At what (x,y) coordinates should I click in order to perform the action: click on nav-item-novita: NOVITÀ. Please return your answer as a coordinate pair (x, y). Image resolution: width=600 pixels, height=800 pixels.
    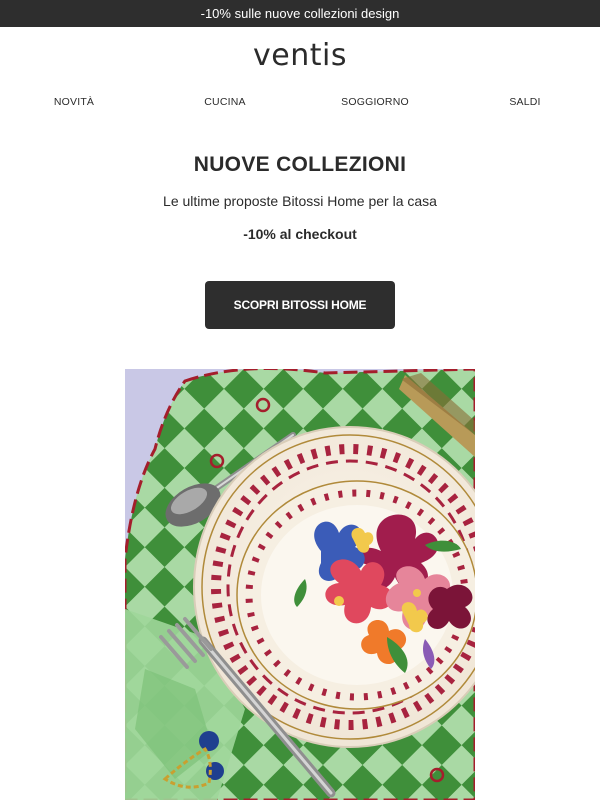
    Looking at the image, I should click on (74, 102).